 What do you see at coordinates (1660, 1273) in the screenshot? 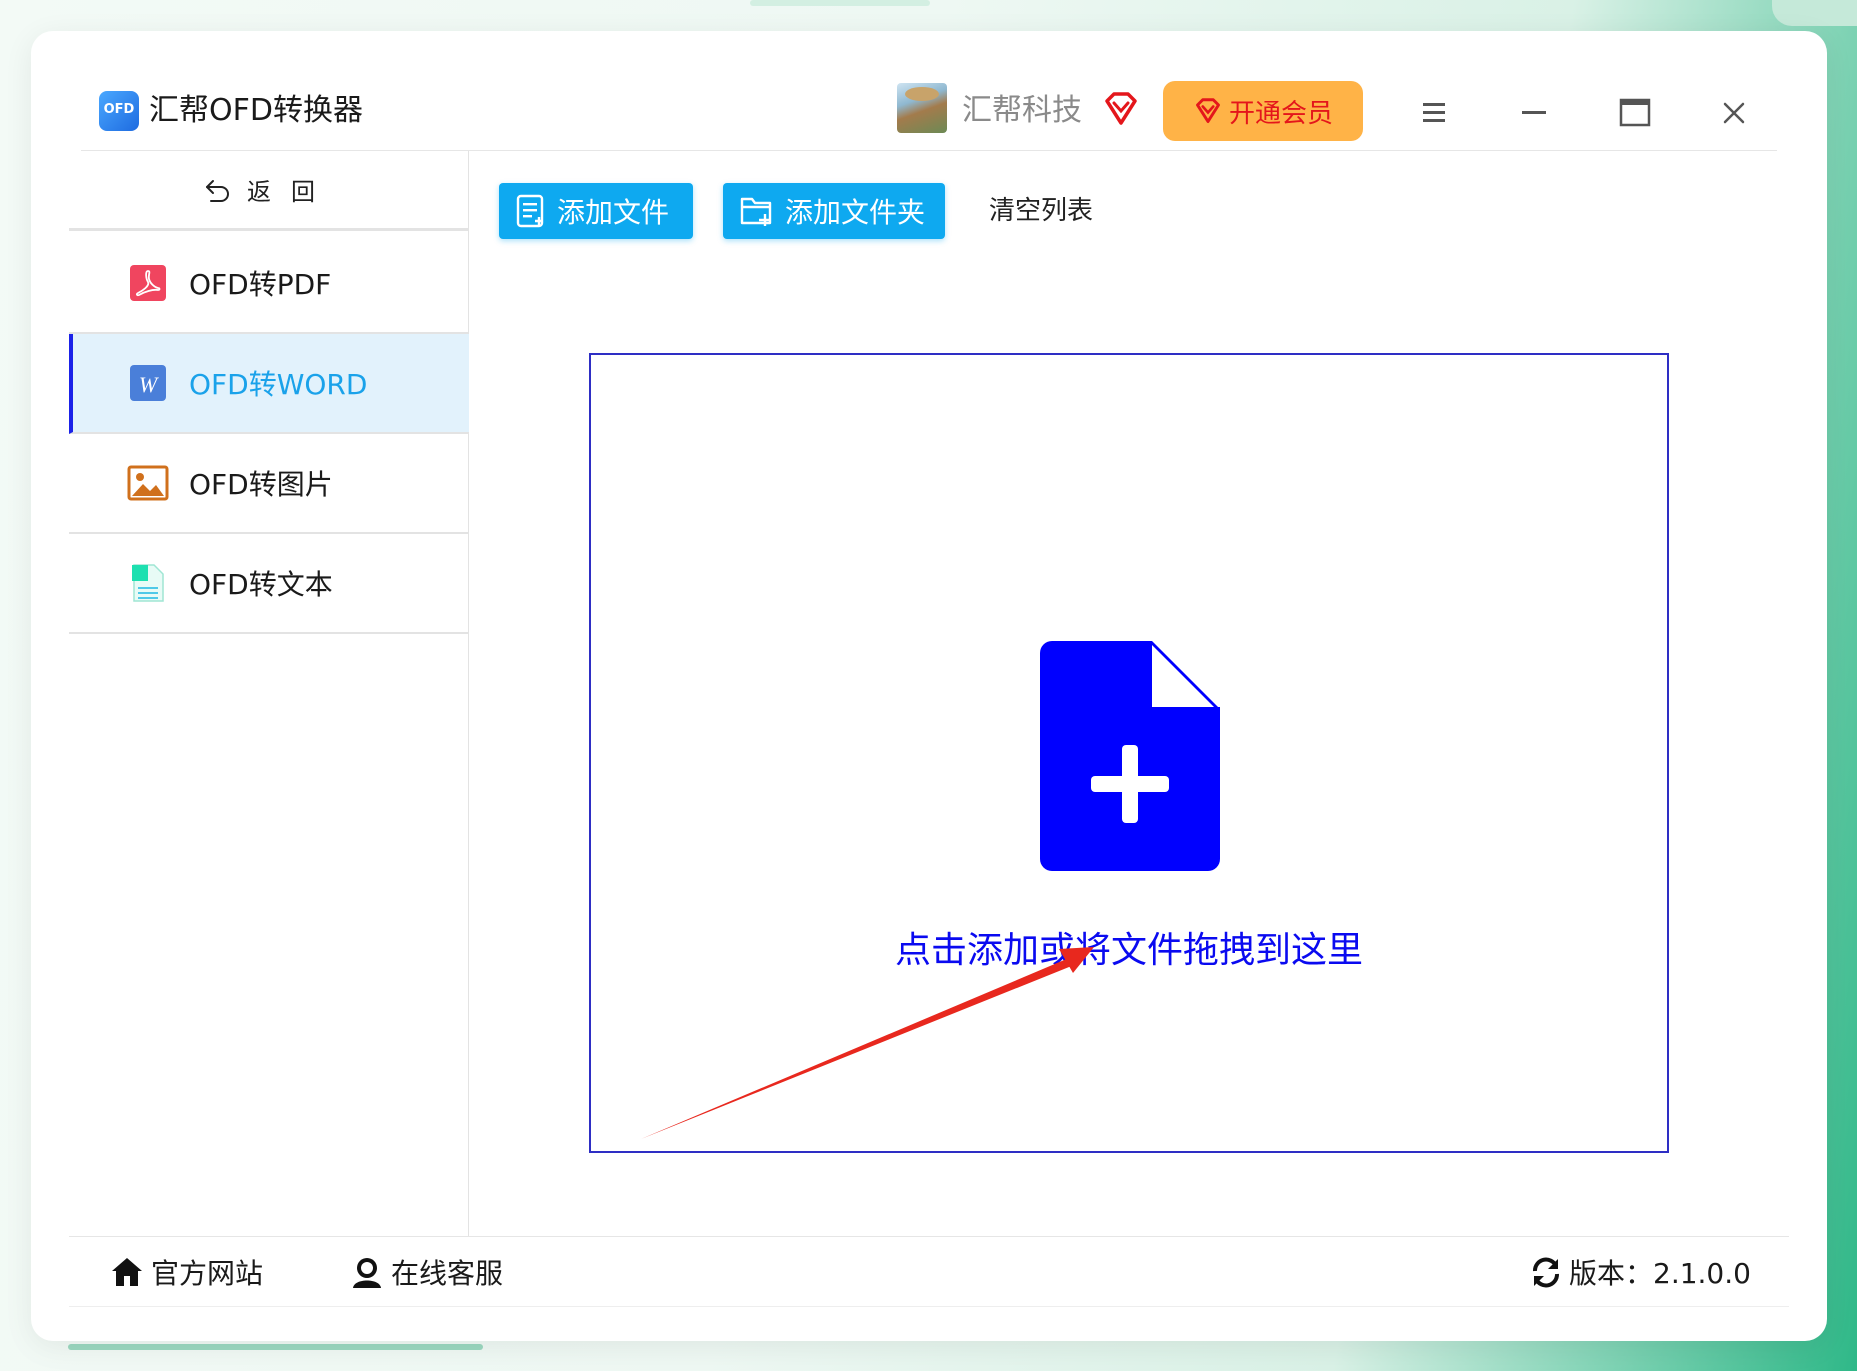
I see `version-label: 版本：2.1.0.0` at bounding box center [1660, 1273].